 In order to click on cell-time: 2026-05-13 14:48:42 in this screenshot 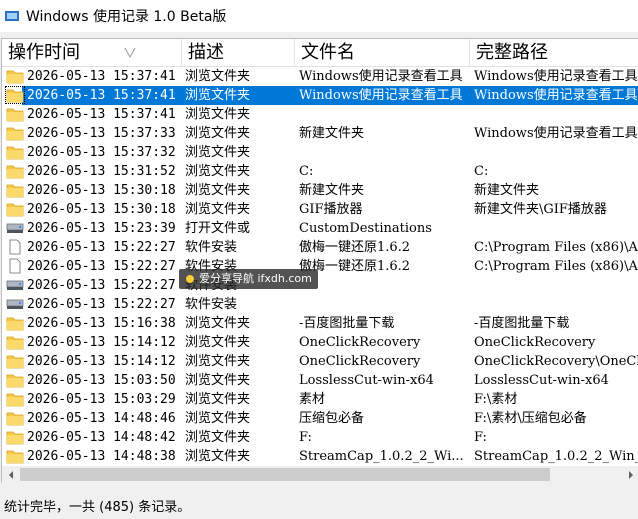, I will do `click(101, 437)`.